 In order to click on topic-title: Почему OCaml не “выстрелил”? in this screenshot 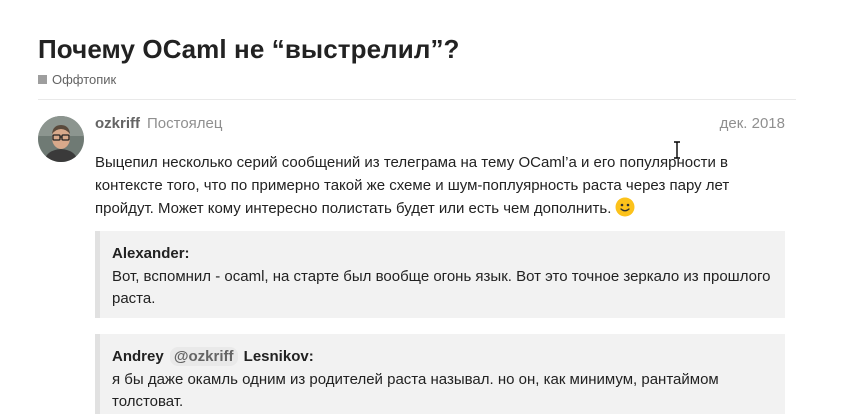, I will do `click(249, 49)`.